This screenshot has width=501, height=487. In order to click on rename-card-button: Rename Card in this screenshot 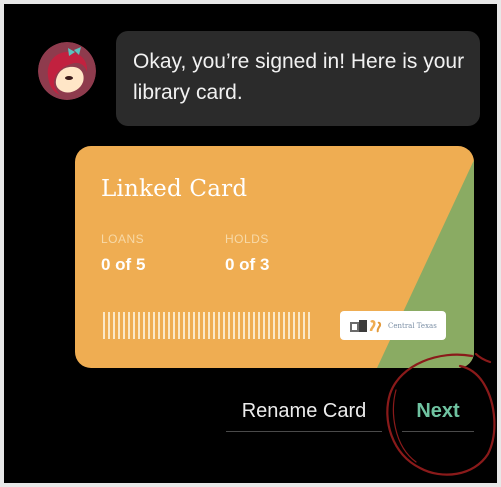, I will do `click(304, 412)`.